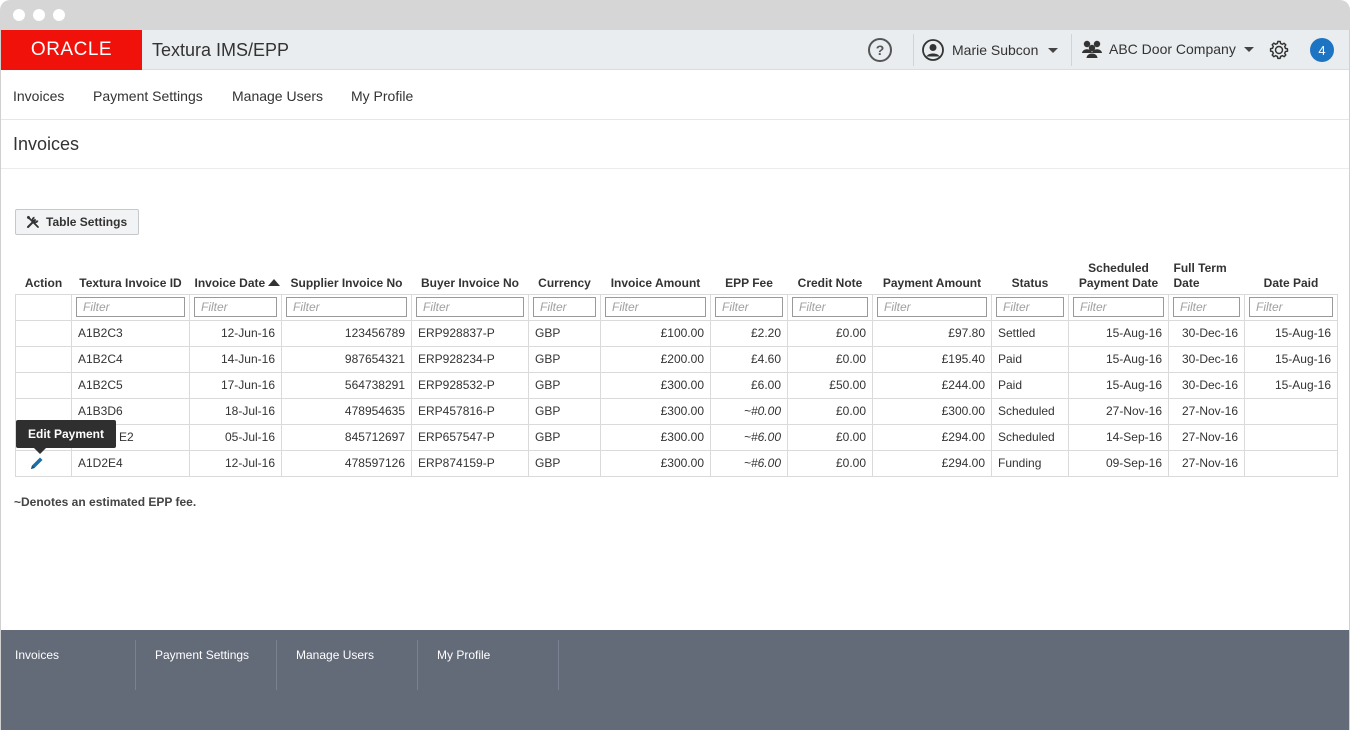 The width and height of the screenshot is (1350, 730). I want to click on column-header-epp-fee: EPP Fee, so click(749, 275).